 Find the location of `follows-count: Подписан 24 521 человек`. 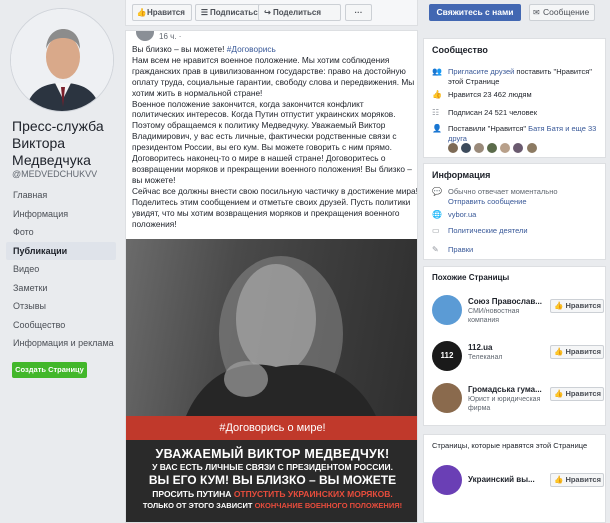

follows-count: Подписан 24 521 человек is located at coordinates (493, 112).